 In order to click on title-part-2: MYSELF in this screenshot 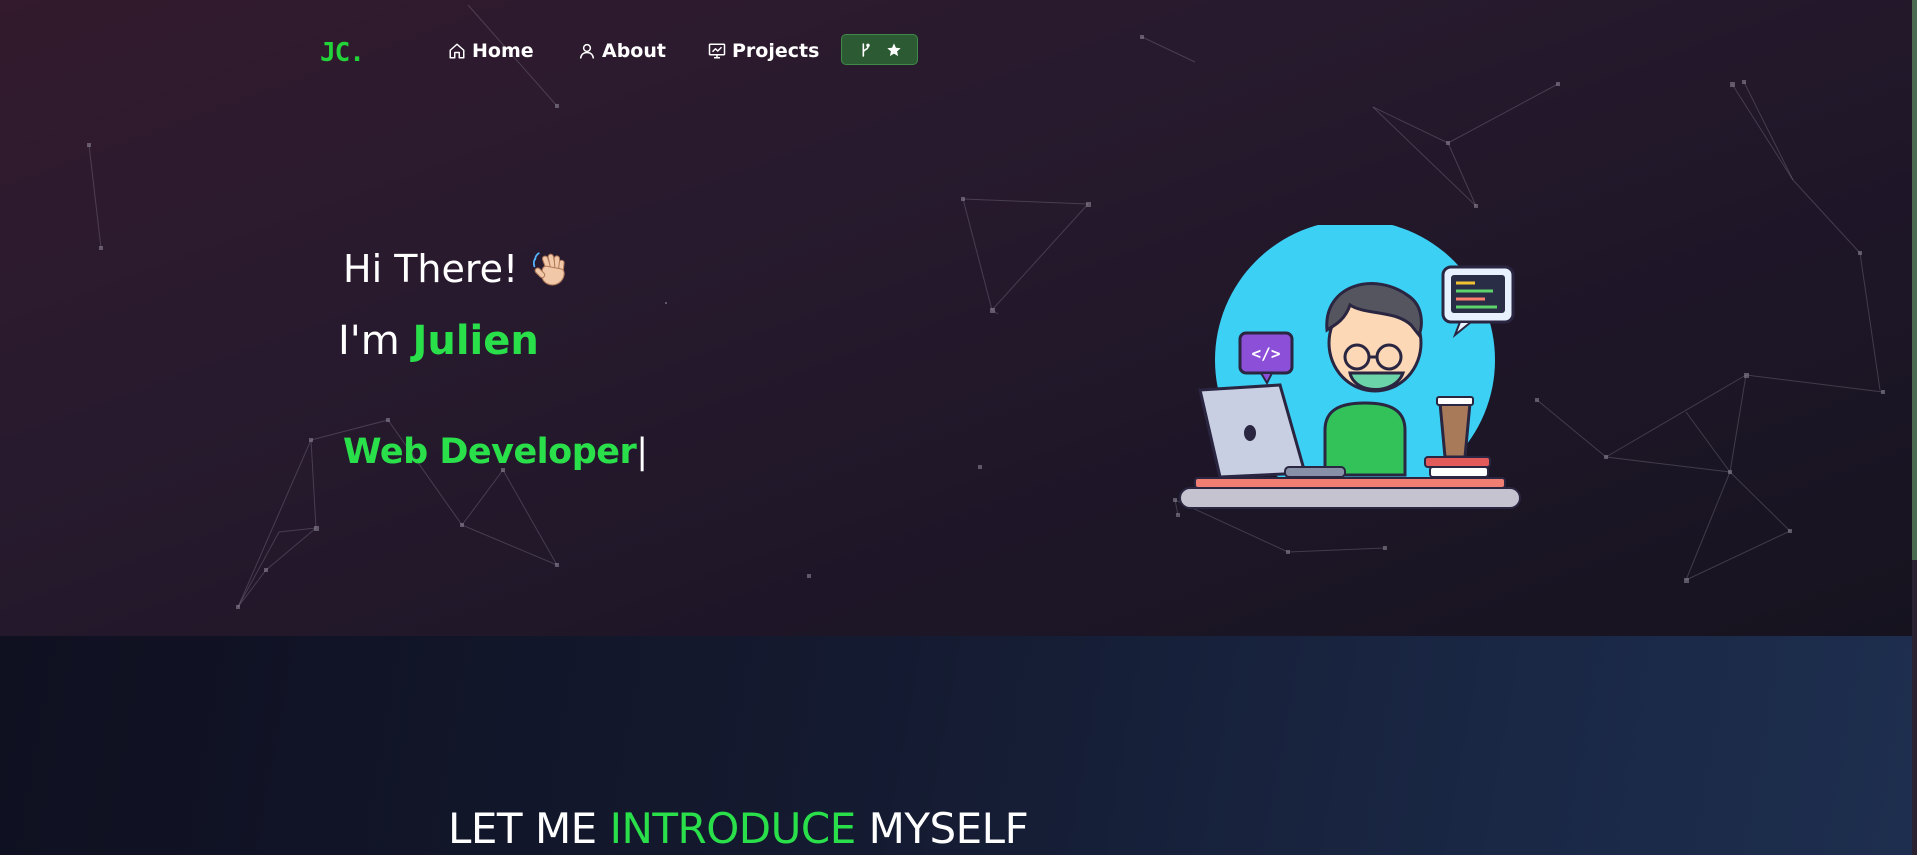, I will do `click(942, 828)`.